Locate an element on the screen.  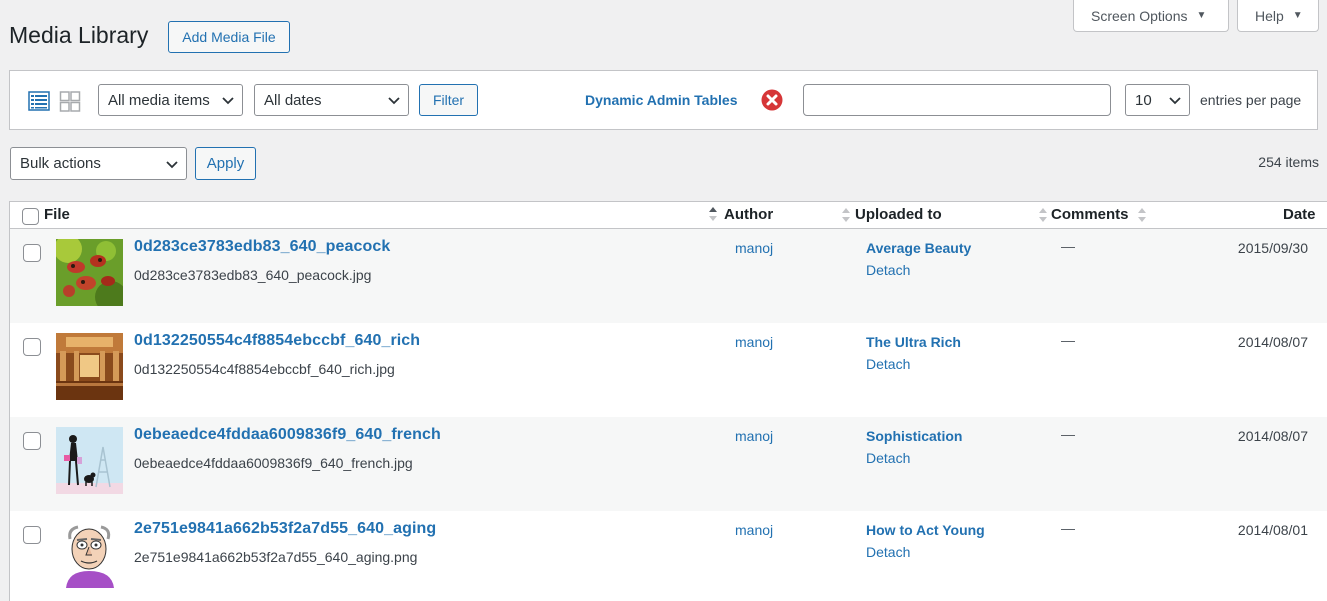
french-lady-thumbnail is located at coordinates (89, 460).